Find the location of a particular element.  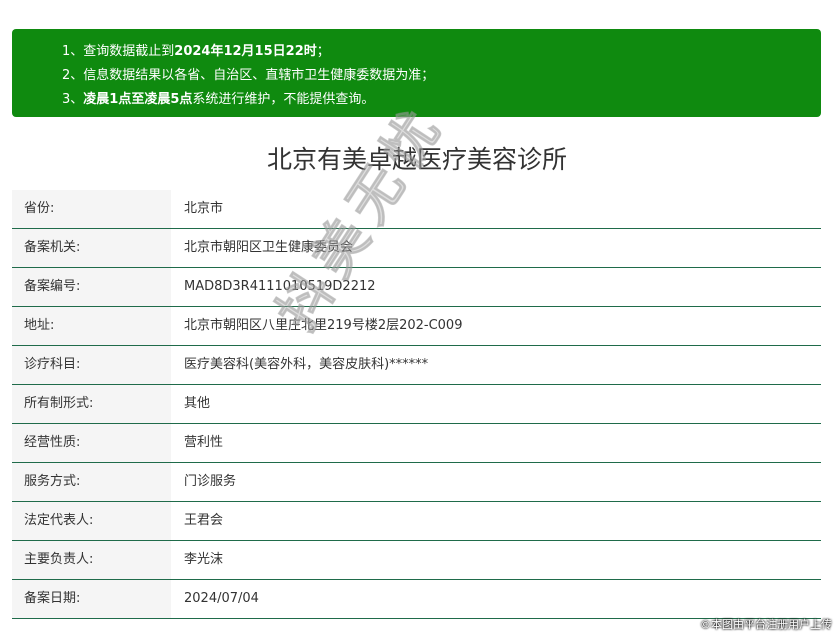

row-value: MAD8D3R4111010519D2212 is located at coordinates (280, 286).